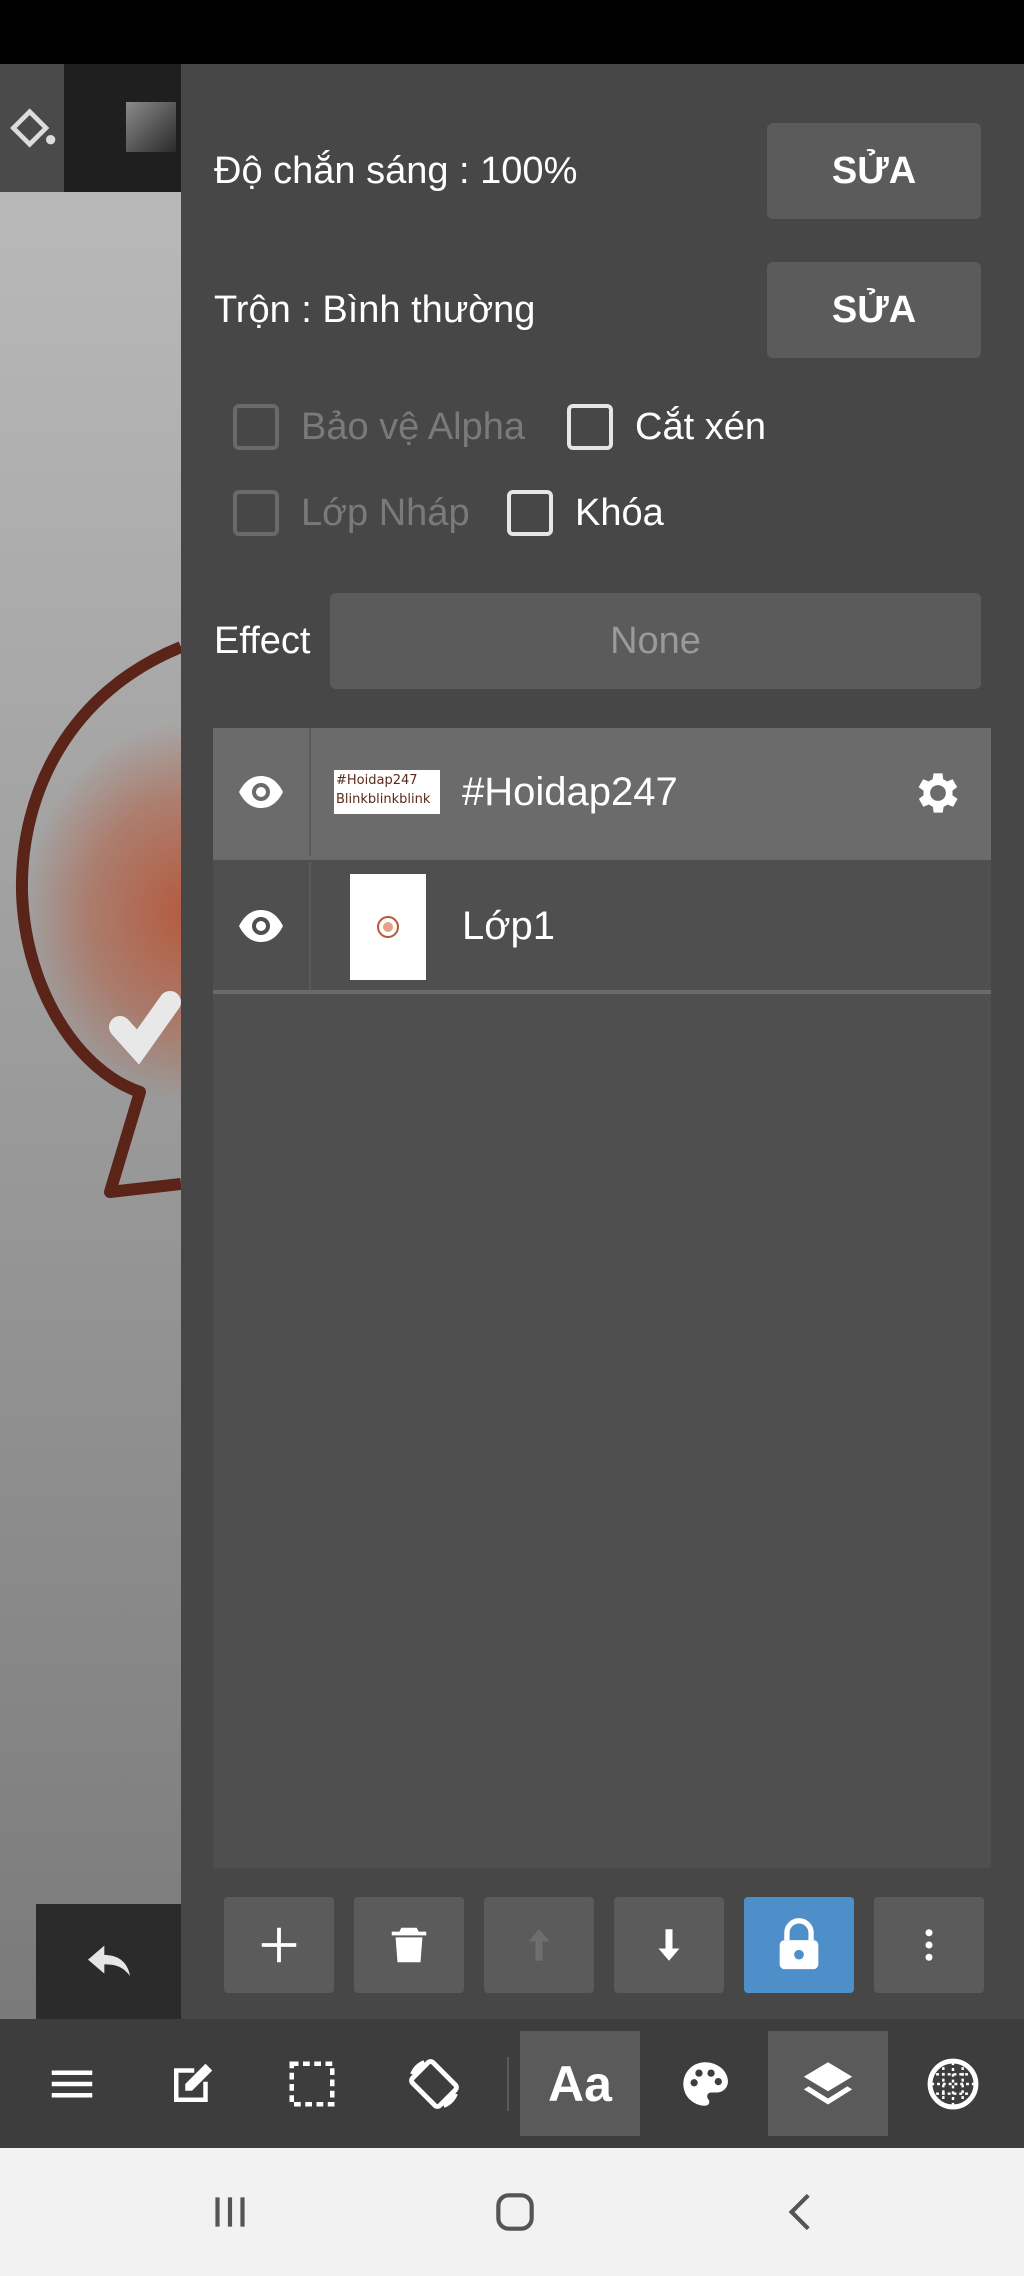 The height and width of the screenshot is (2276, 1024). Describe the element at coordinates (377, 780) in the screenshot. I see `thumb-line1: #Hoidap247` at that location.